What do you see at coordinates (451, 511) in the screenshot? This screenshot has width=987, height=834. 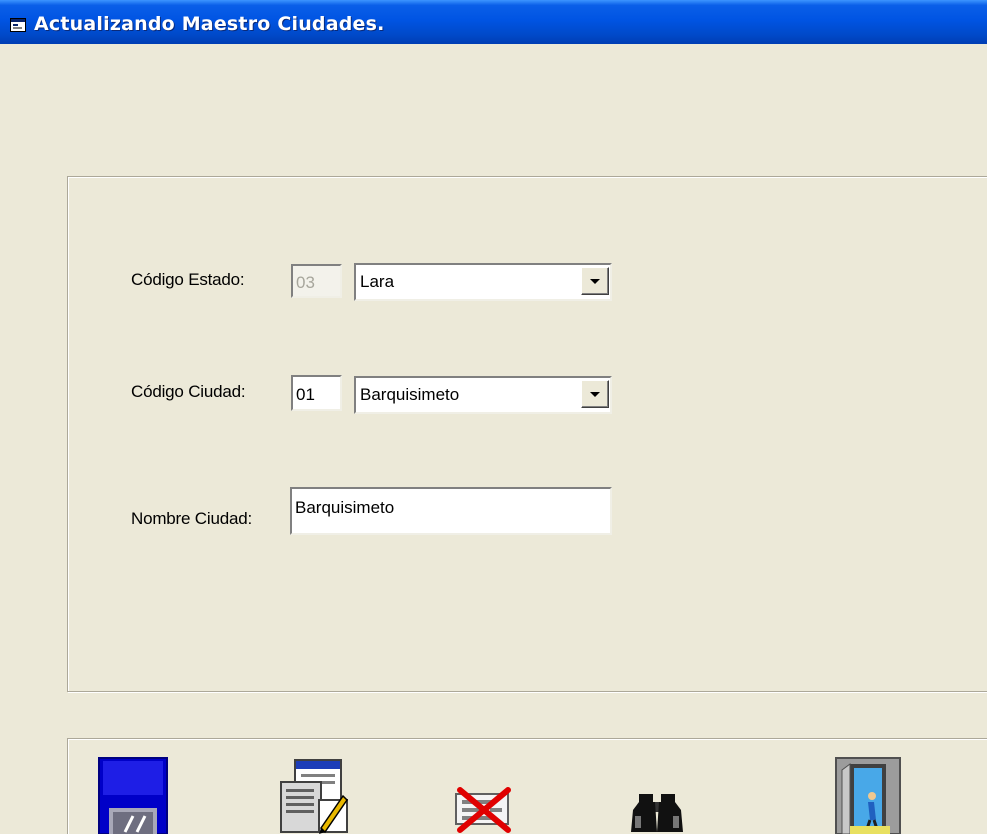 I see `nombre-ciudad-input: Barquisimeto` at bounding box center [451, 511].